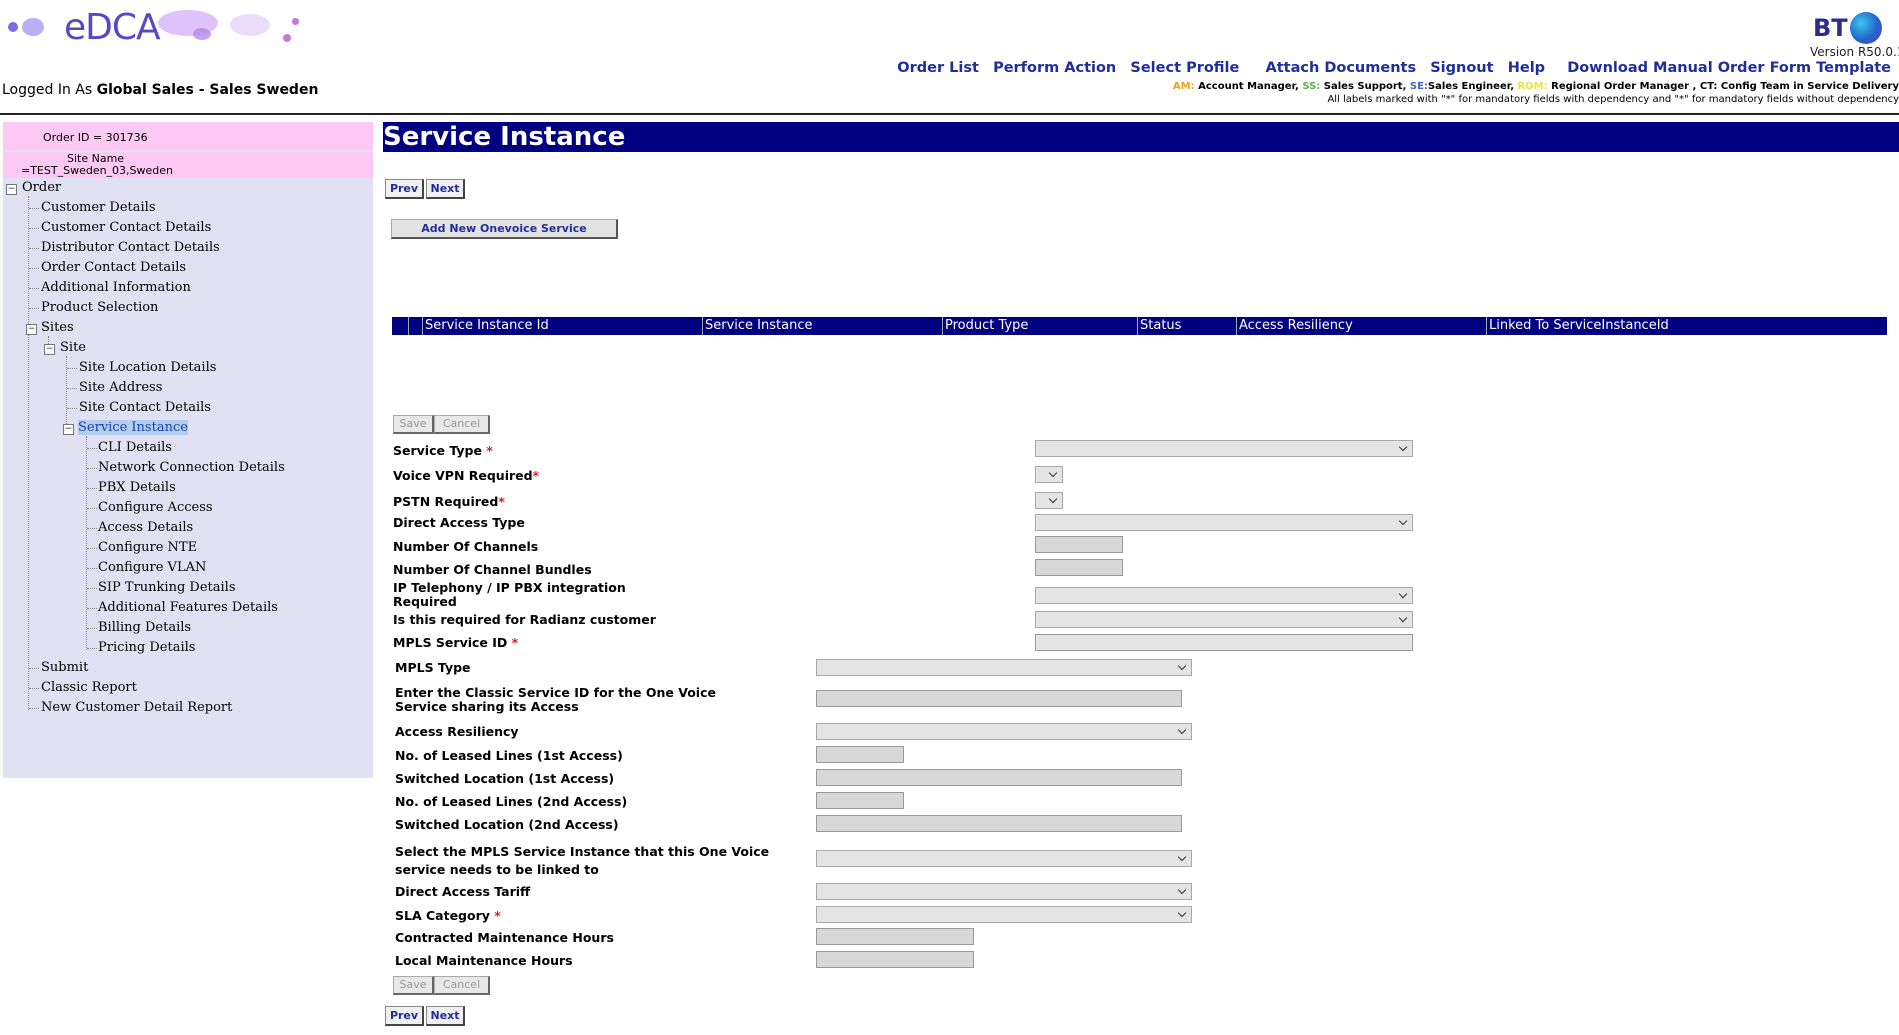  I want to click on col-access-resiliency: Access Resiliency, so click(1360, 326).